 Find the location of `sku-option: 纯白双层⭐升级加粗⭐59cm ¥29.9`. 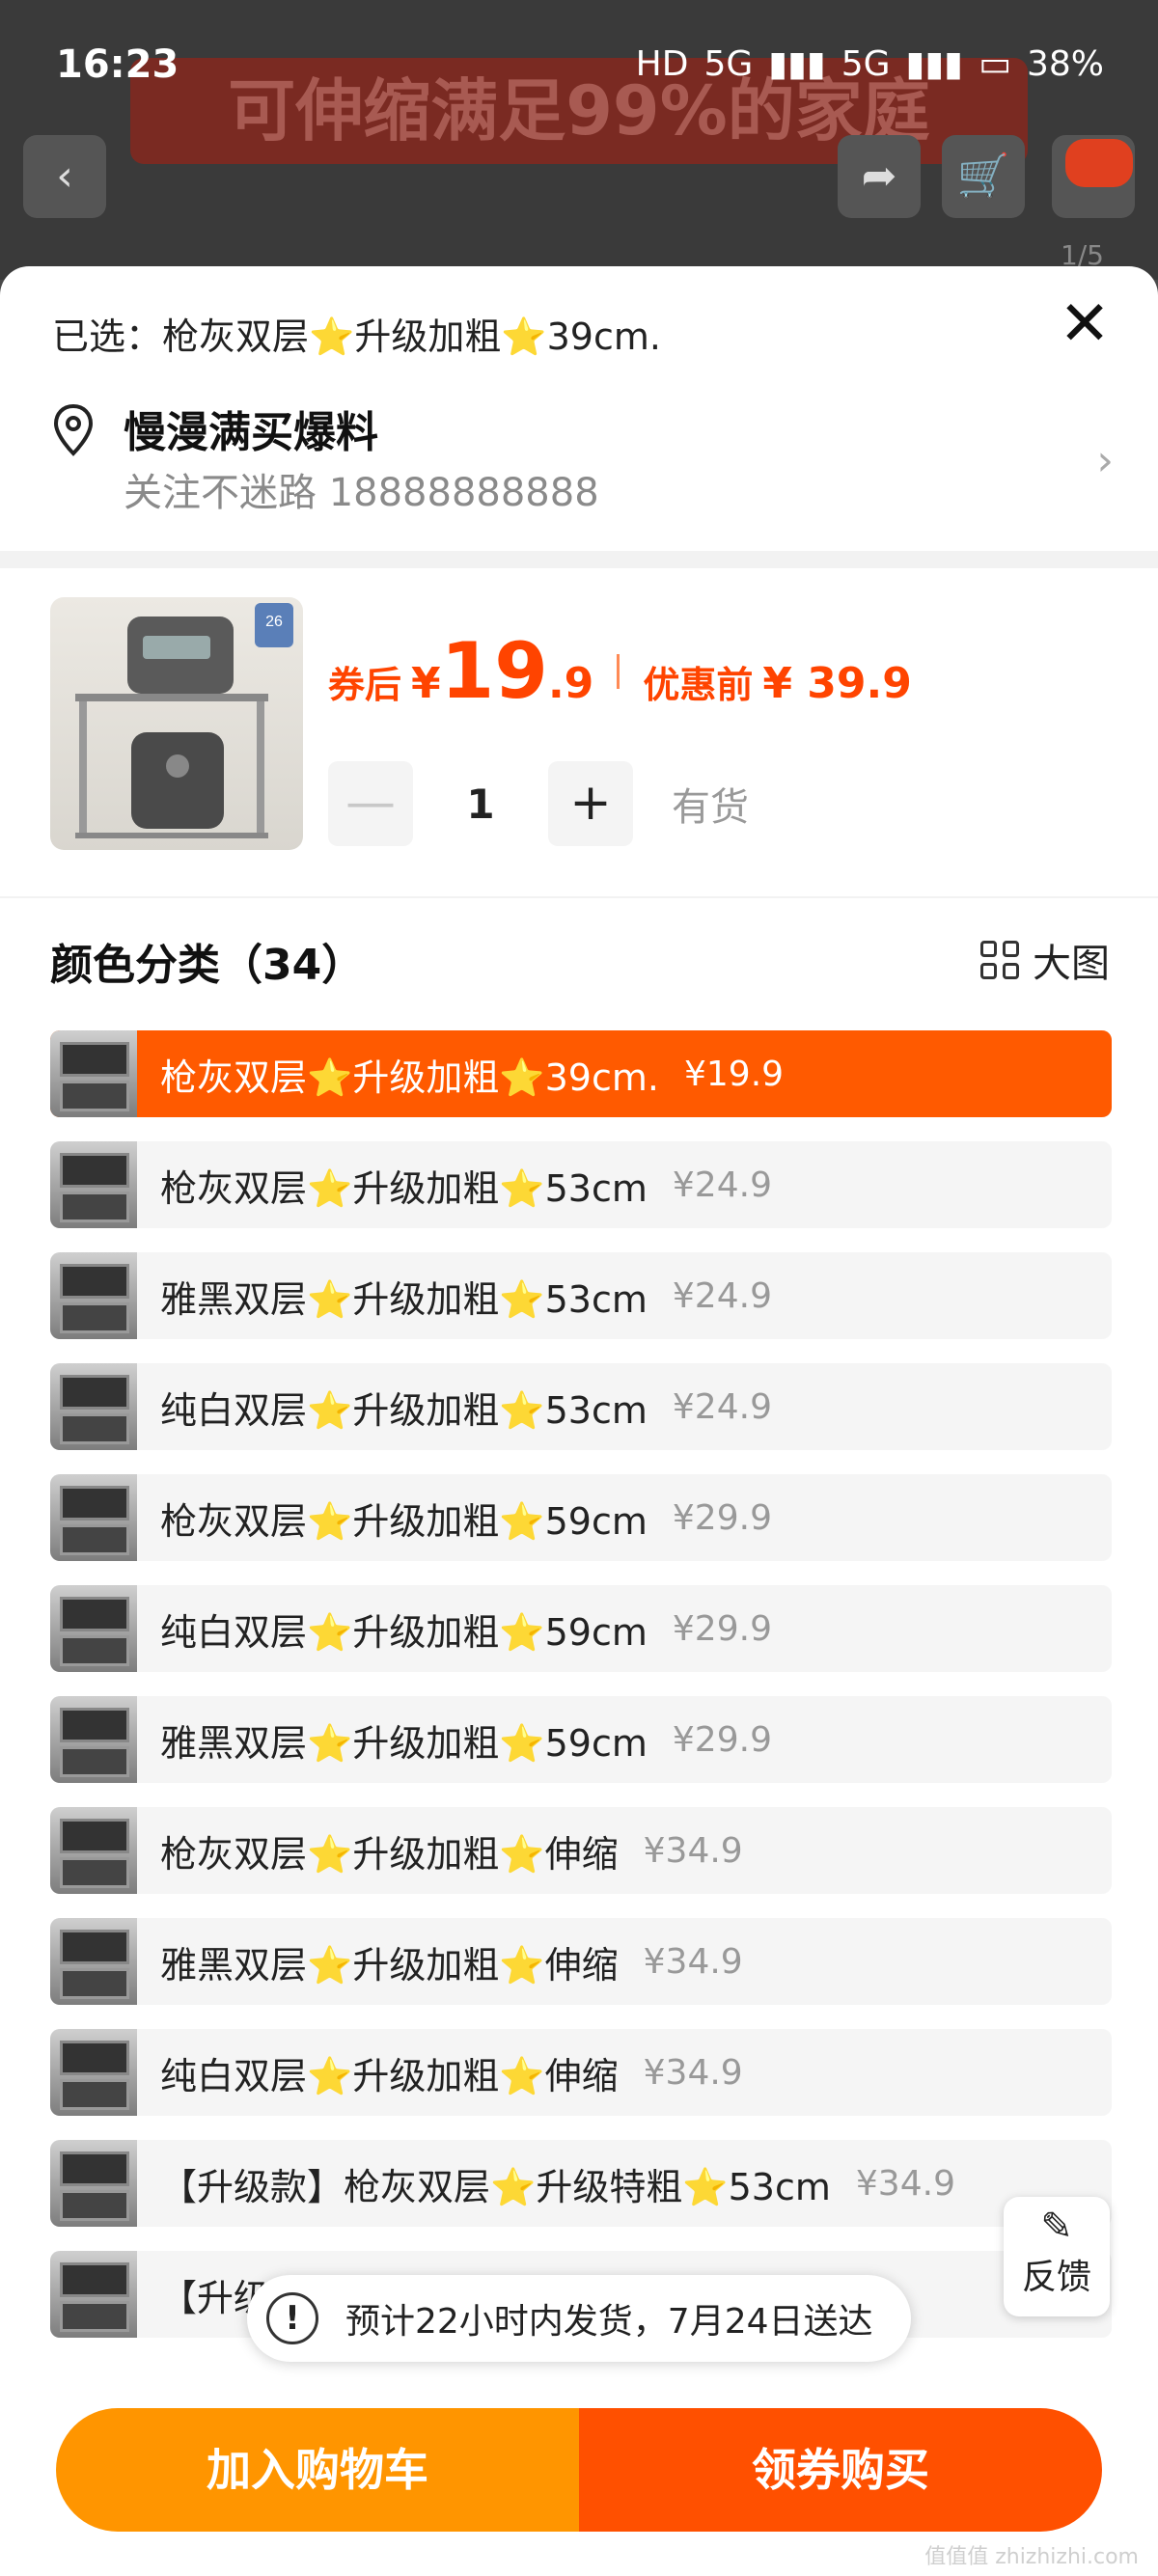

sku-option: 纯白双层⭐升级加粗⭐59cm ¥29.9 is located at coordinates (581, 1628).